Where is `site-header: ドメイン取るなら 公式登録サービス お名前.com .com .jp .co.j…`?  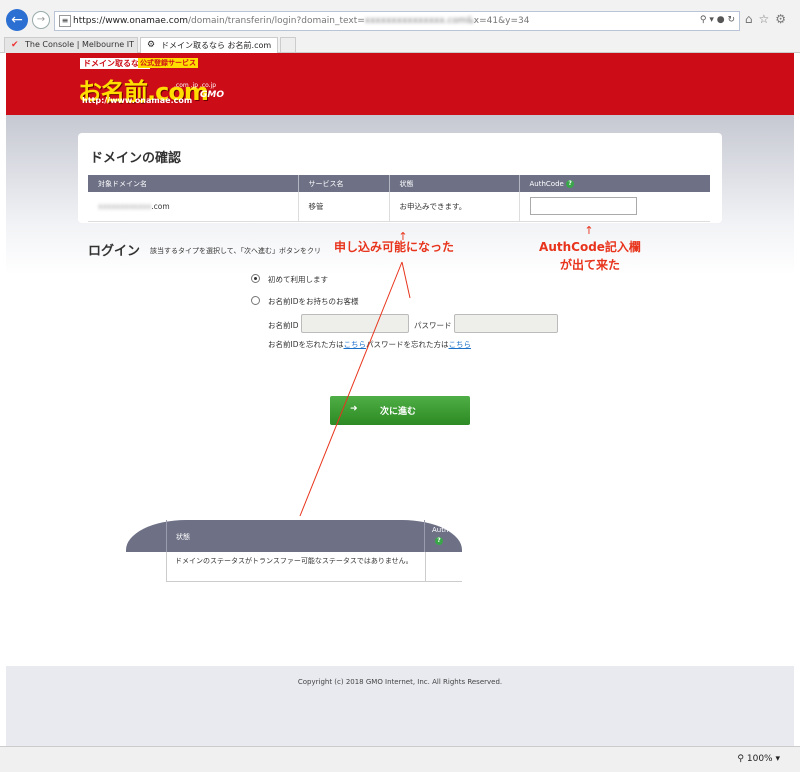
site-header: ドメイン取るなら 公式登録サービス お名前.com .com .jp .co.j… is located at coordinates (400, 84).